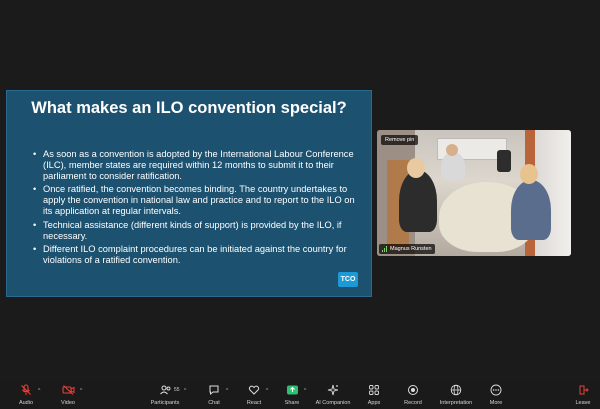  Describe the element at coordinates (26, 403) in the screenshot. I see `audio-label: Audio` at that location.